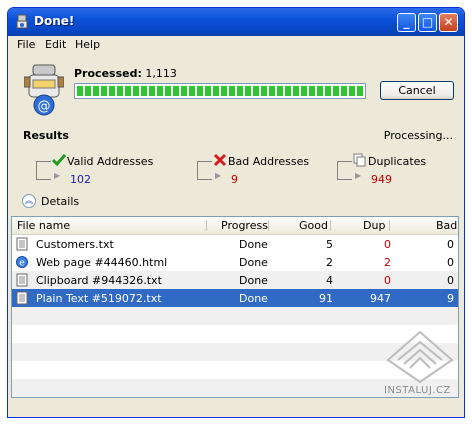 The image size is (472, 425). What do you see at coordinates (329, 244) in the screenshot?
I see `file-good: 5` at bounding box center [329, 244].